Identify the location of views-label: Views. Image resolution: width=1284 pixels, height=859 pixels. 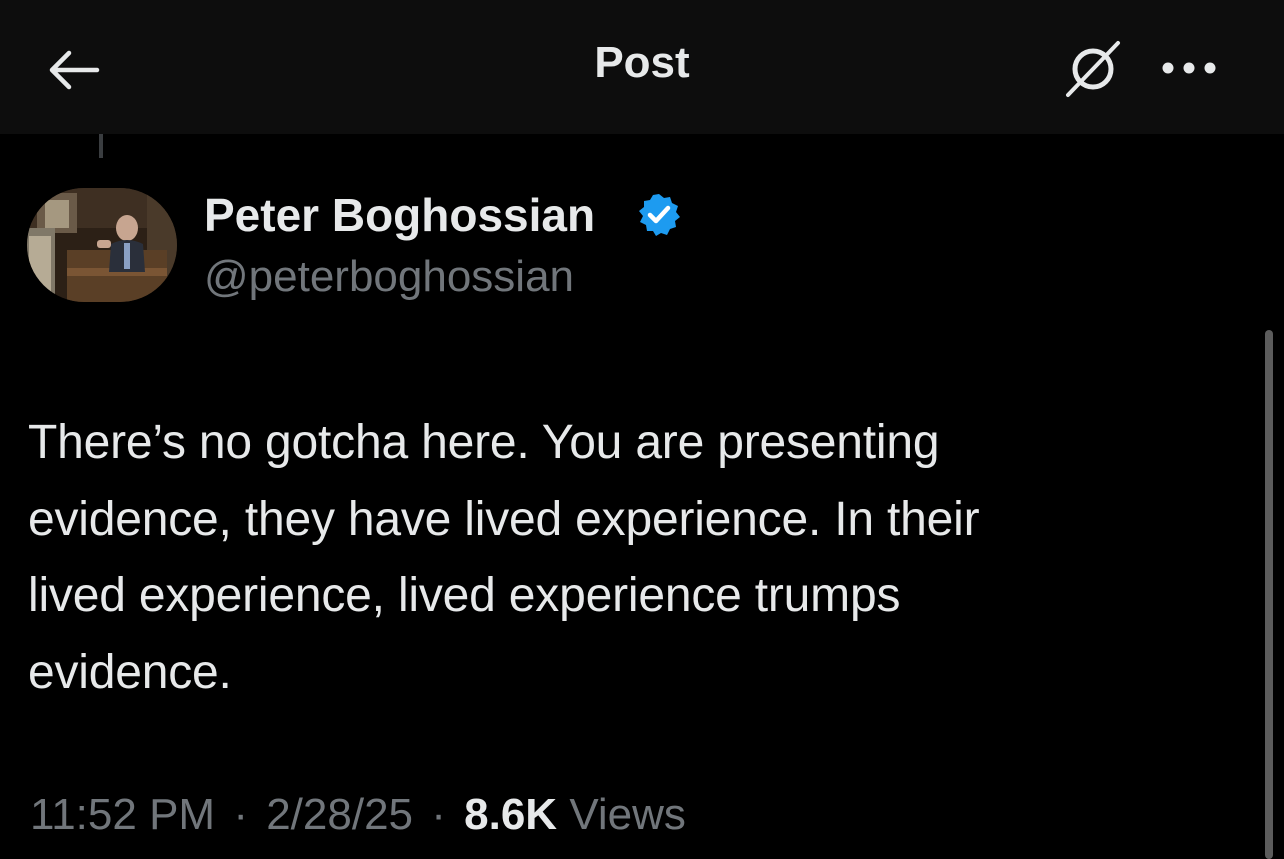
(627, 814).